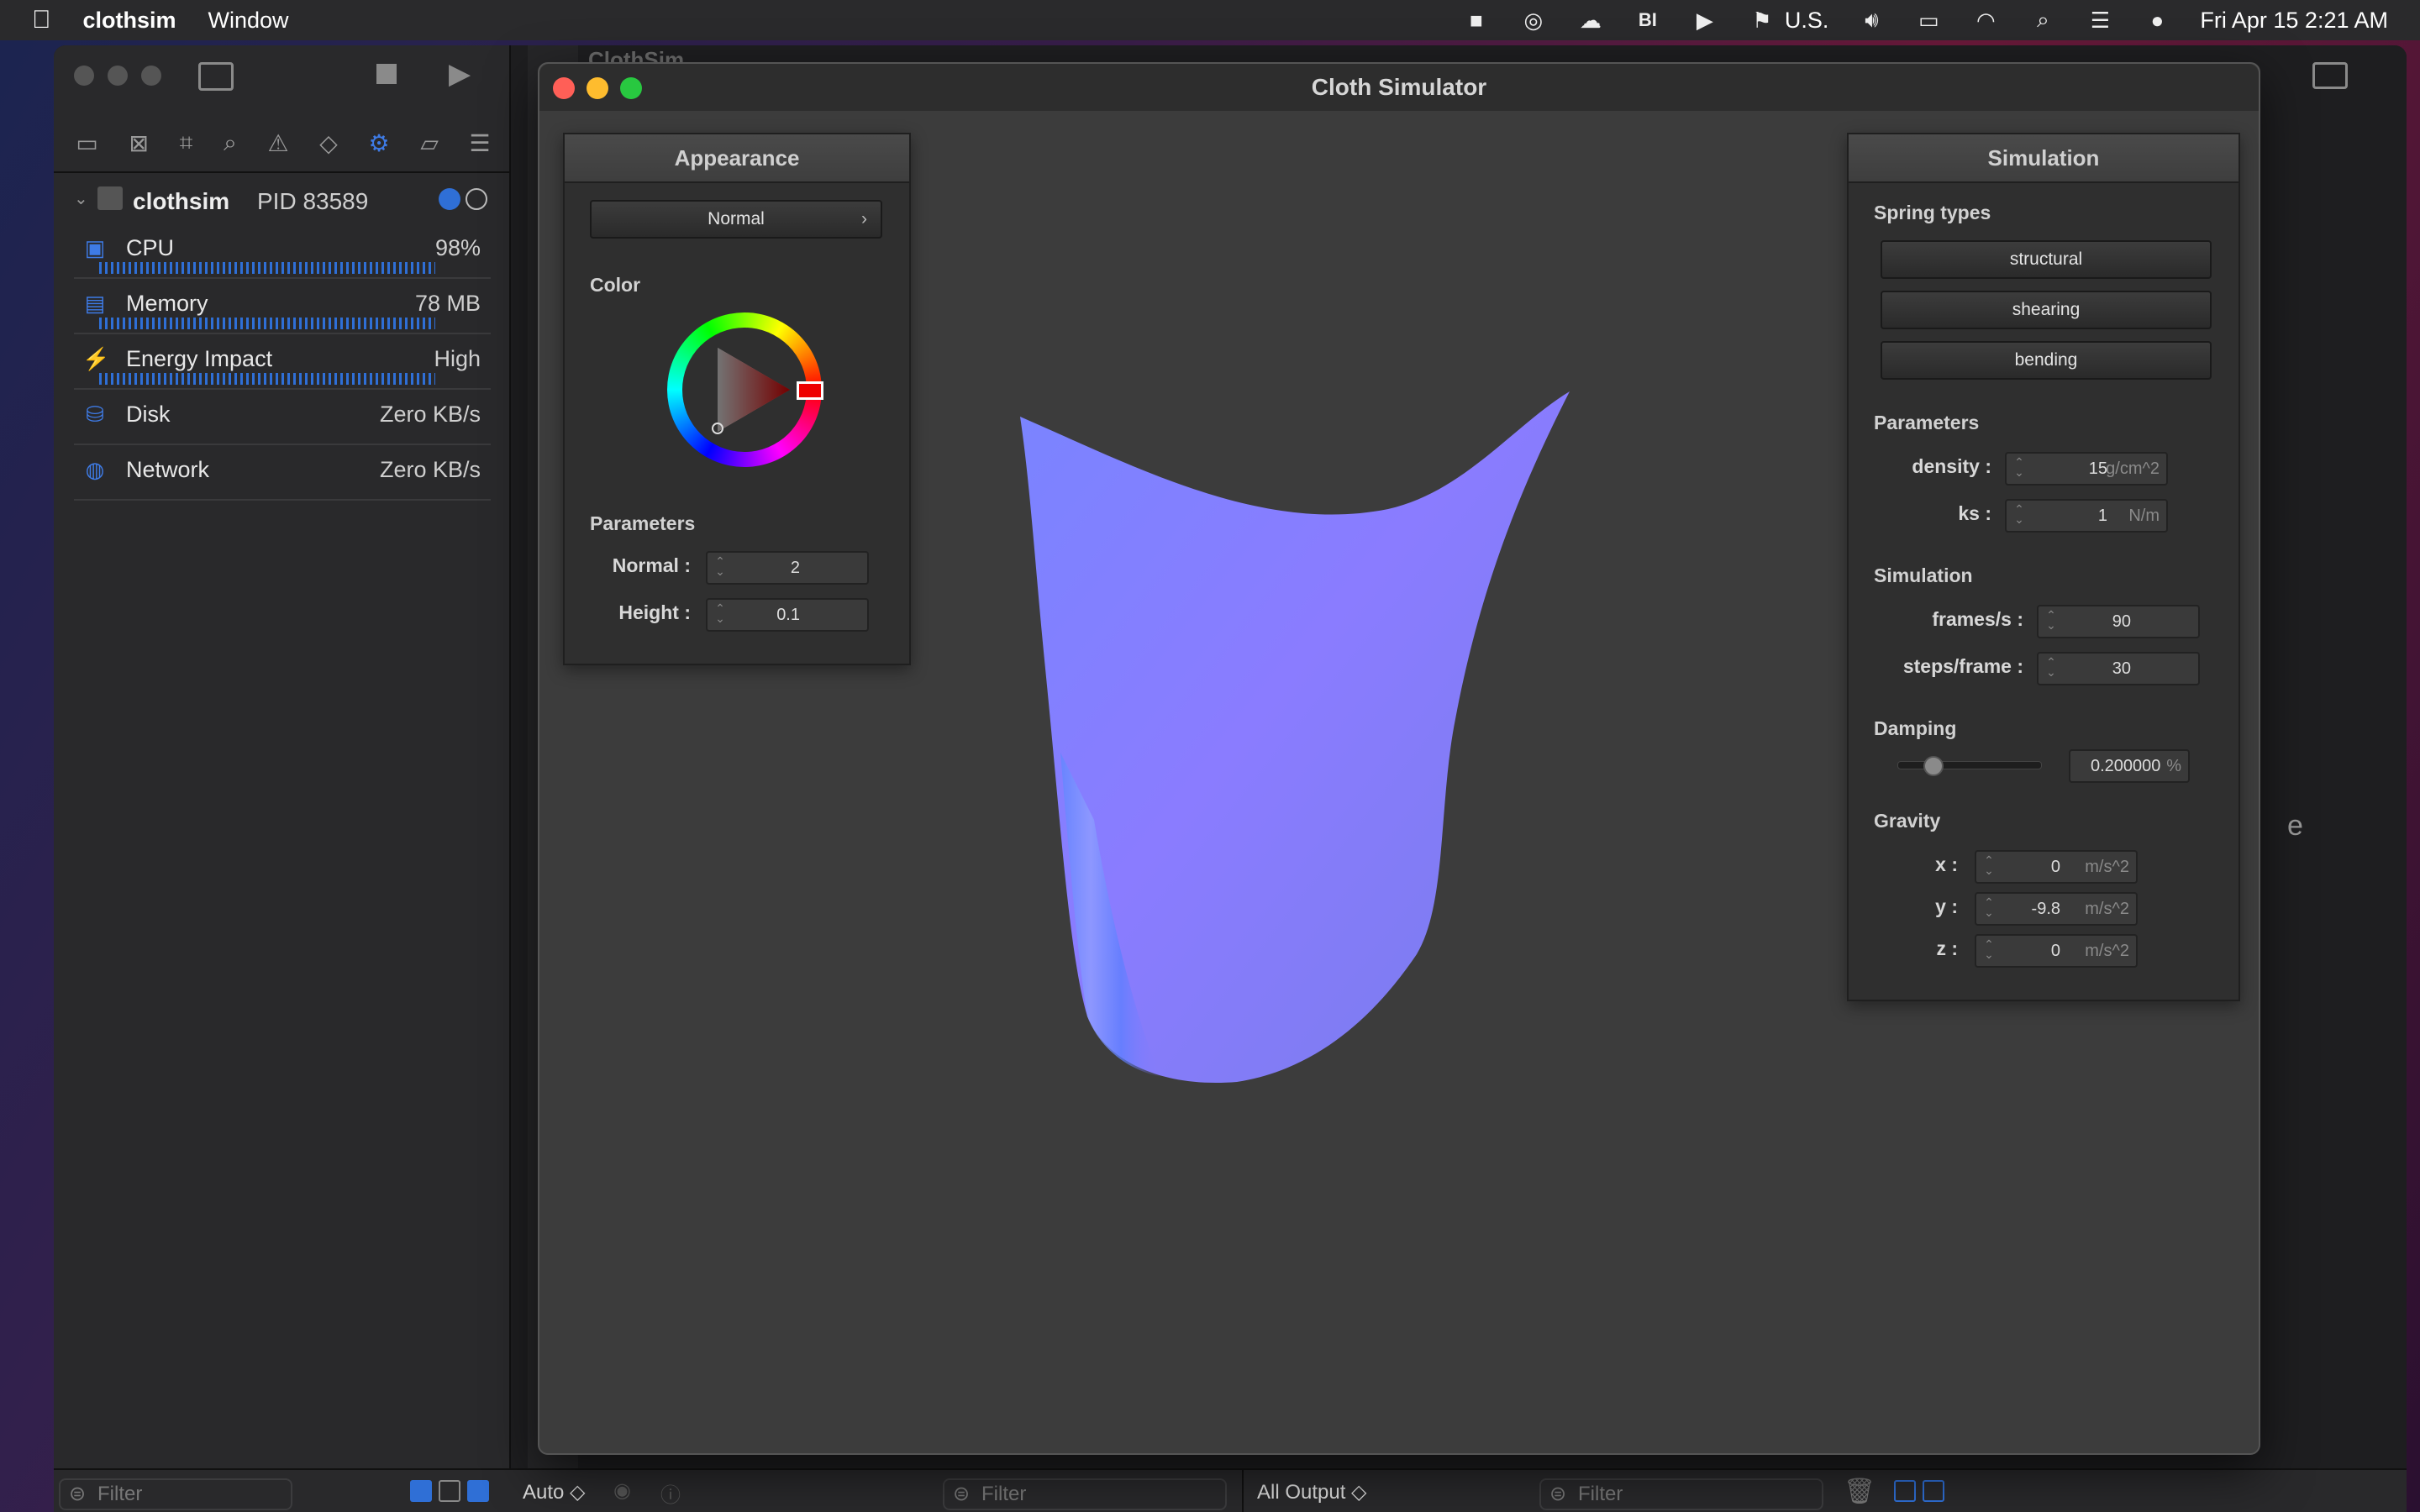  I want to click on window-titlebar: Cloth Simulator, so click(1399, 87).